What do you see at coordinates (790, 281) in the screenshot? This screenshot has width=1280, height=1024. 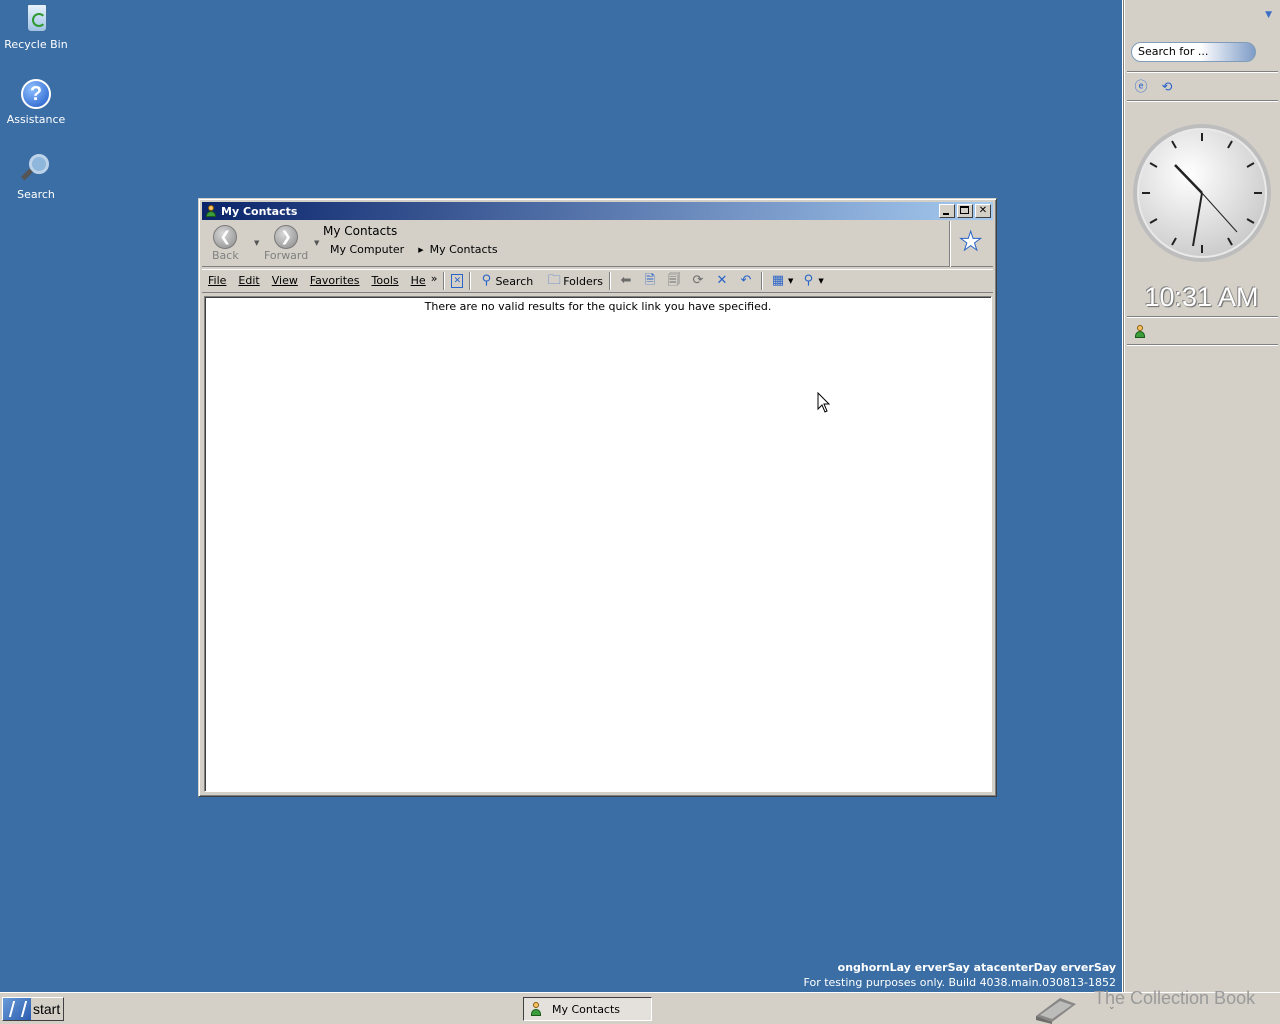 I see `views-dropdown-icon: ▼` at bounding box center [790, 281].